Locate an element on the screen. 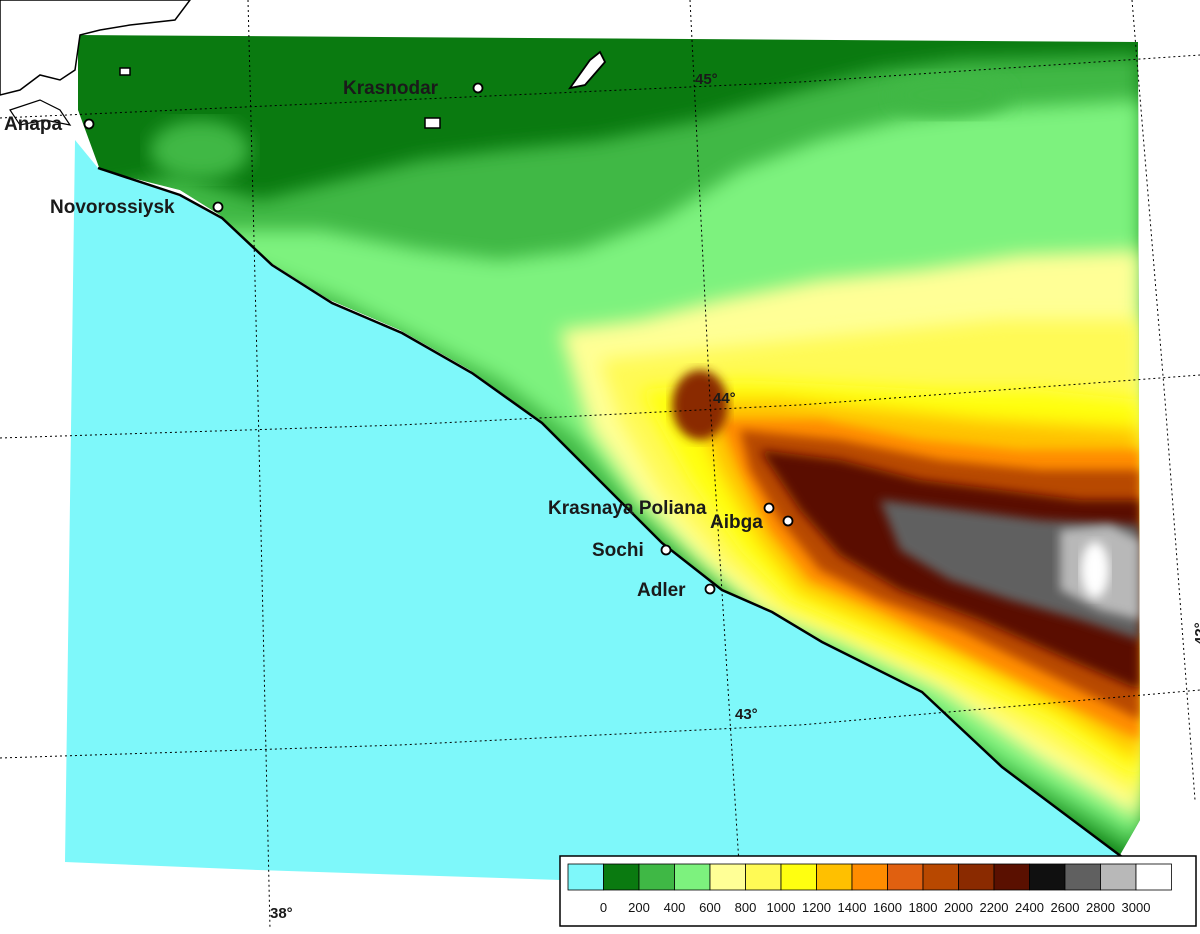 This screenshot has width=1200, height=934. legend-tick-label: 1800 is located at coordinates (923, 907).